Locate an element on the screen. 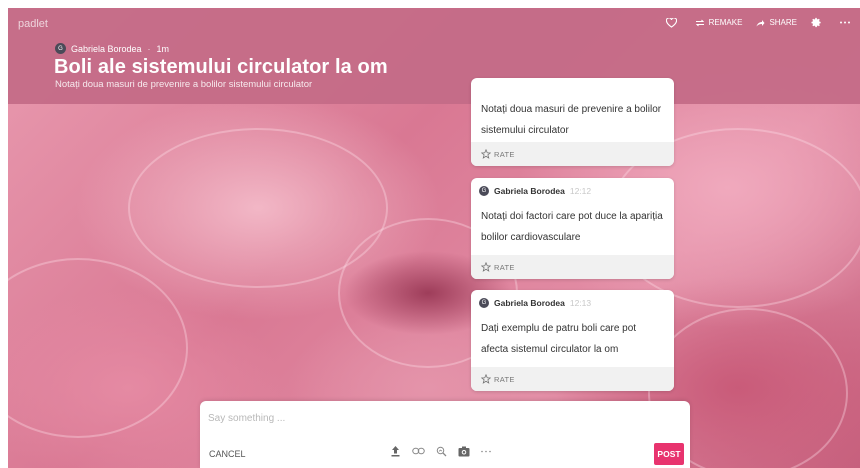 The height and width of the screenshot is (468, 860). cancel-button: CANCEL is located at coordinates (227, 454).